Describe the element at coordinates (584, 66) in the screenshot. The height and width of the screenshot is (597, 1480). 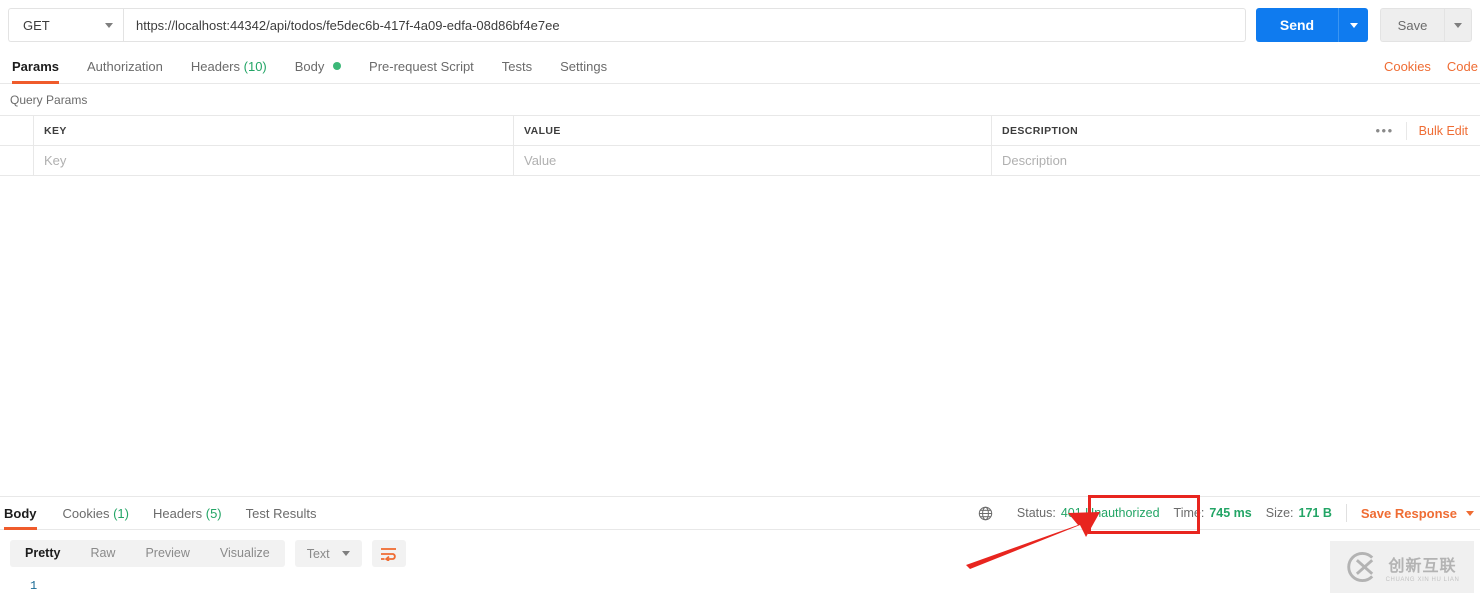
I see `tab-label: Settings` at that location.